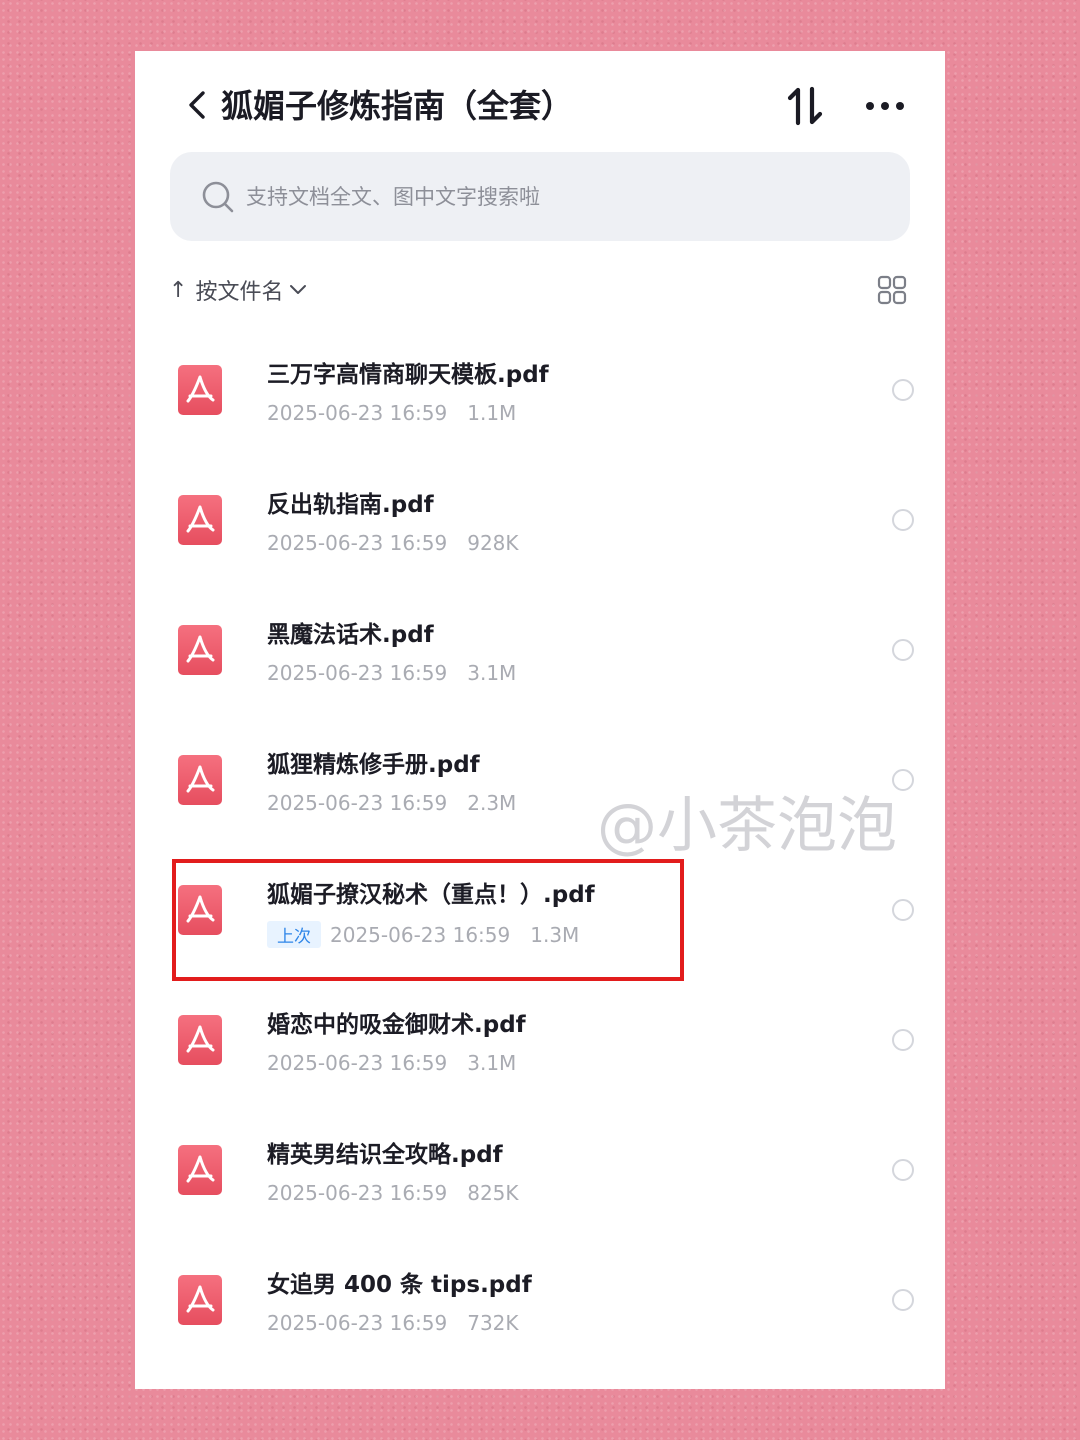  What do you see at coordinates (492, 803) in the screenshot?
I see `file-size: 2.3M` at bounding box center [492, 803].